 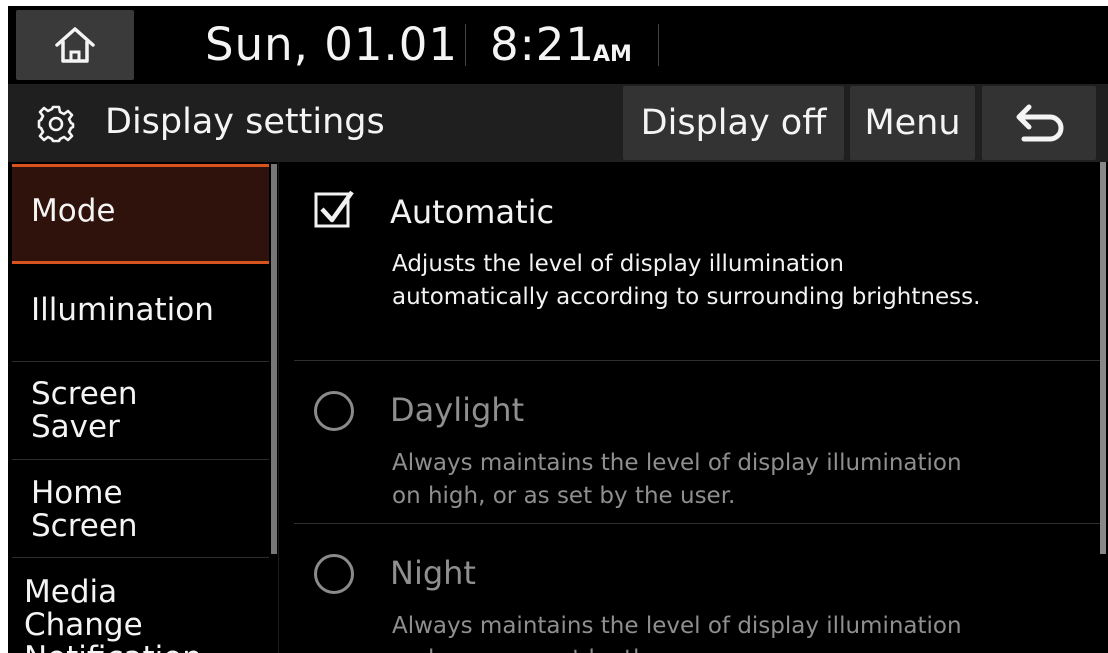 What do you see at coordinates (332, 44) in the screenshot?
I see `status-date: Sun, 01.01` at bounding box center [332, 44].